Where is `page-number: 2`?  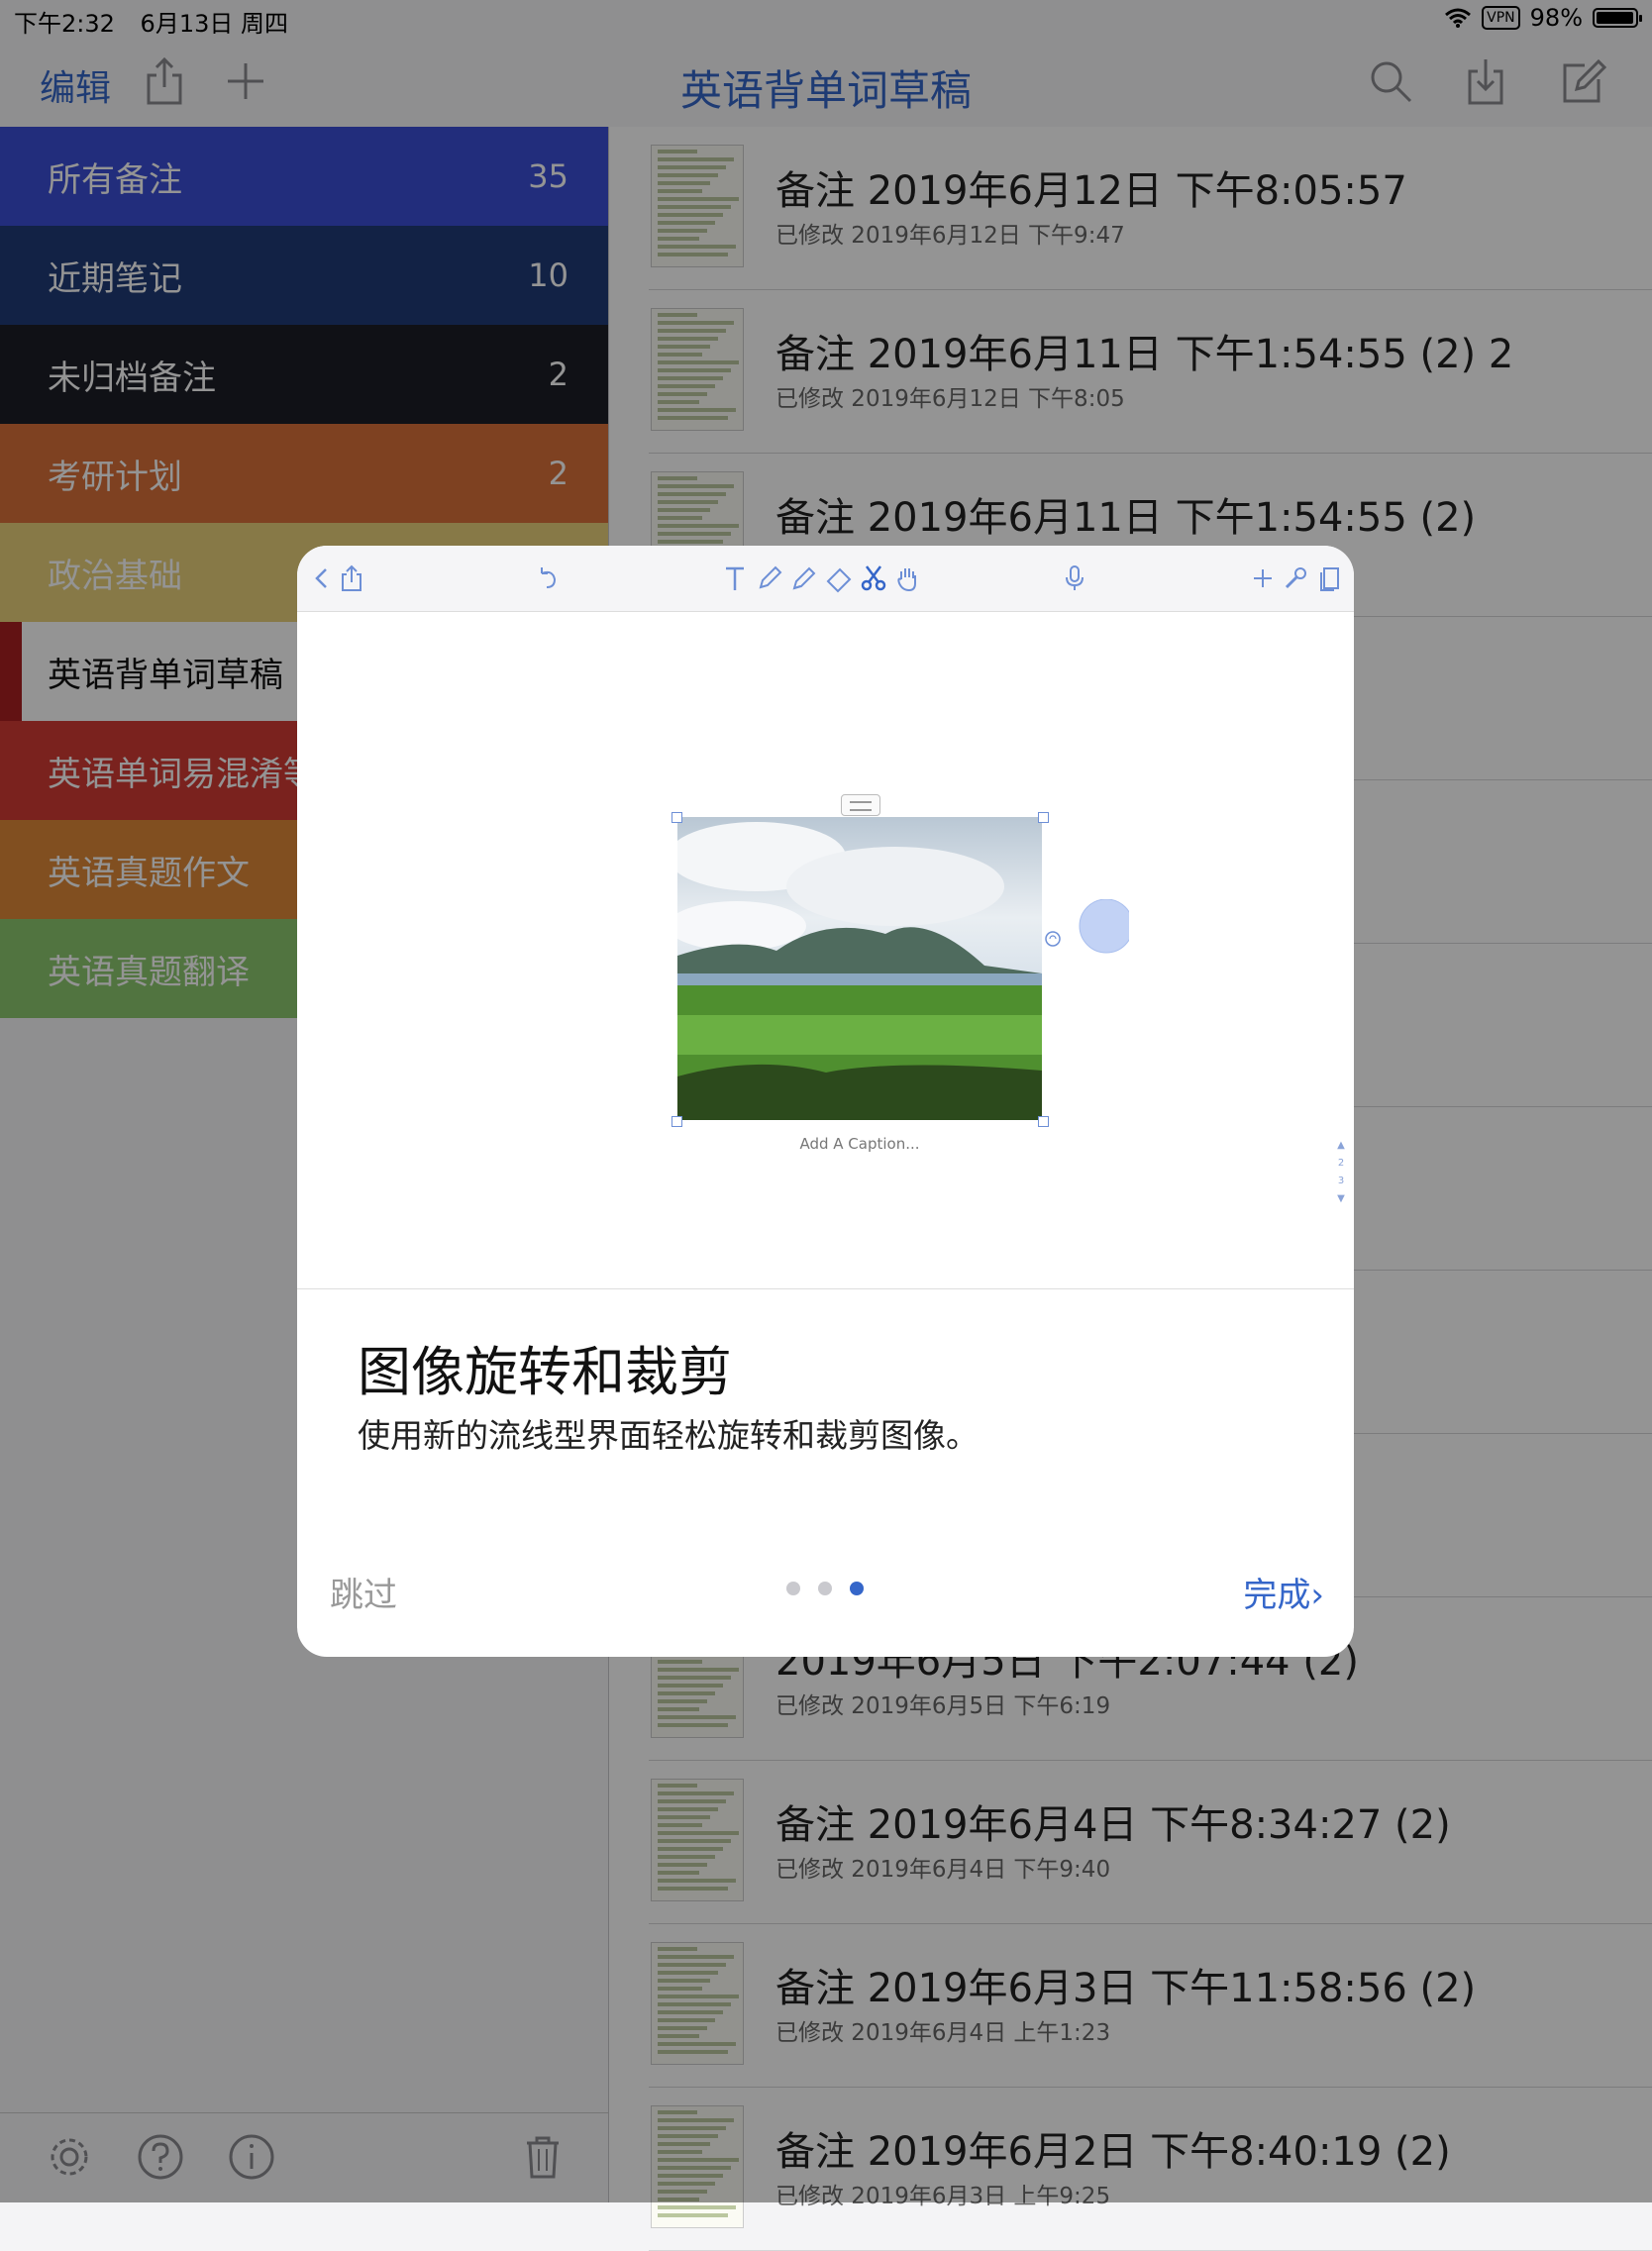
page-number: 2 is located at coordinates (1341, 1163).